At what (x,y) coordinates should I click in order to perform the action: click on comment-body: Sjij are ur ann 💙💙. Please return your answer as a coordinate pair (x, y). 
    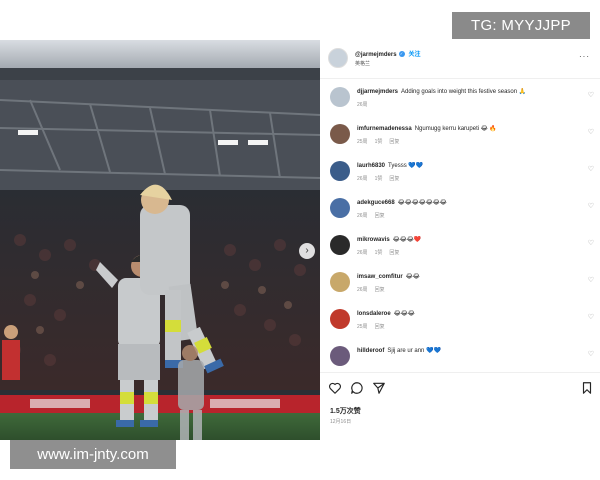
    Looking at the image, I should click on (414, 351).